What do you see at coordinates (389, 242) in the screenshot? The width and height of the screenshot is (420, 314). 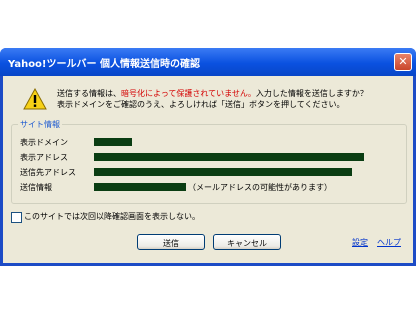 I see `help-link: ヘルプ` at bounding box center [389, 242].